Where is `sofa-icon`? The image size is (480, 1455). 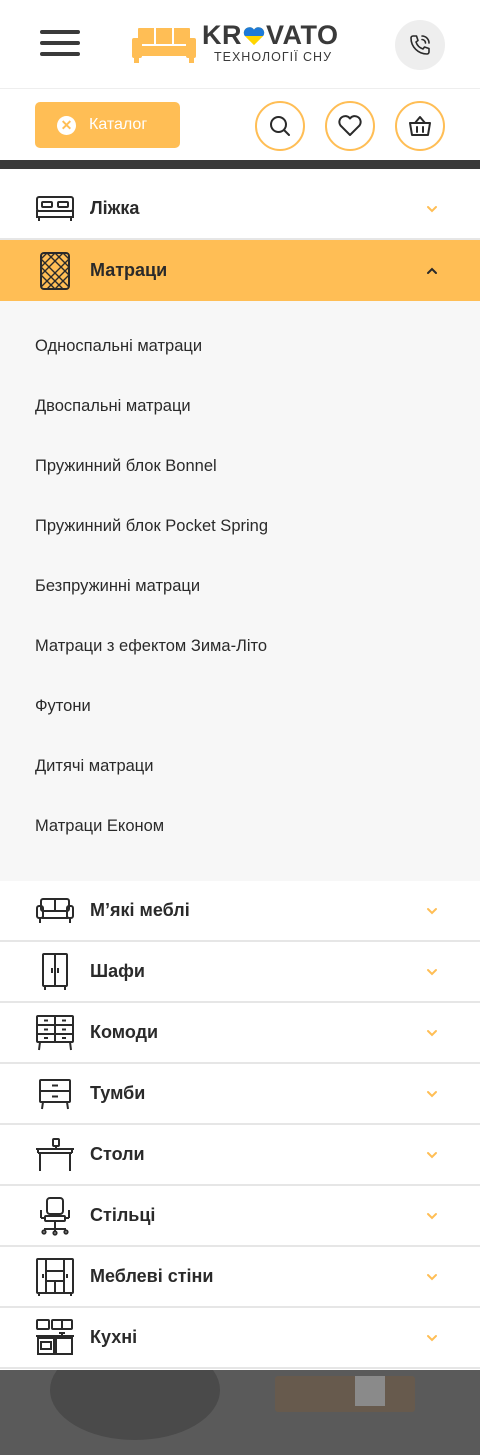 sofa-icon is located at coordinates (55, 911).